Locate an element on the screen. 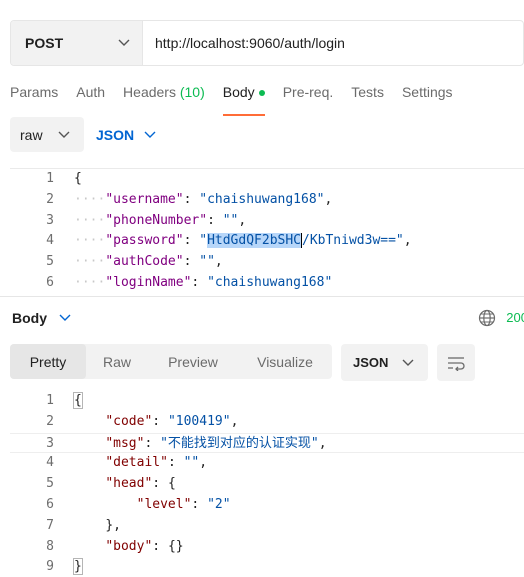 This screenshot has height=577, width=524. body-options: raw JSON is located at coordinates (83, 134).